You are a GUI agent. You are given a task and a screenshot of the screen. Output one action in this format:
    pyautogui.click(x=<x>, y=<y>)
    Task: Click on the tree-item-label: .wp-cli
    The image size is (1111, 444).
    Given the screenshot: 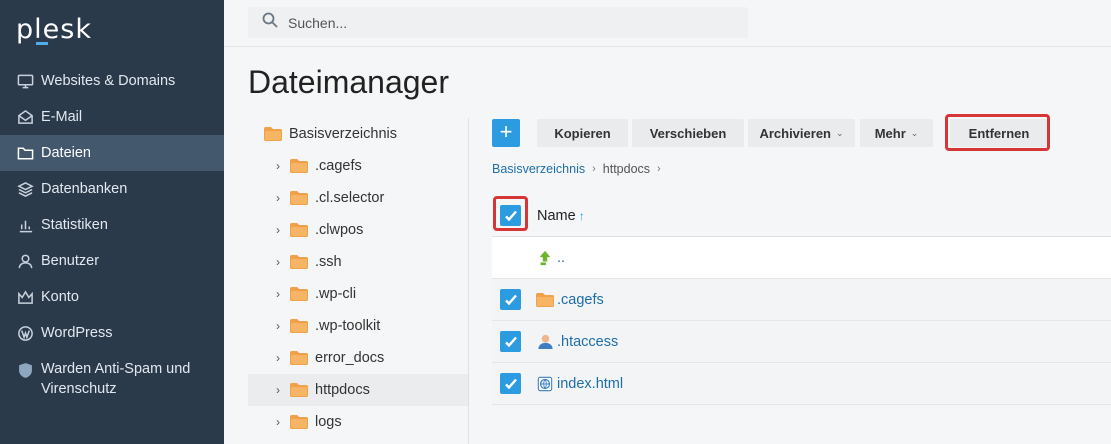 What is the action you would take?
    pyautogui.click(x=336, y=294)
    